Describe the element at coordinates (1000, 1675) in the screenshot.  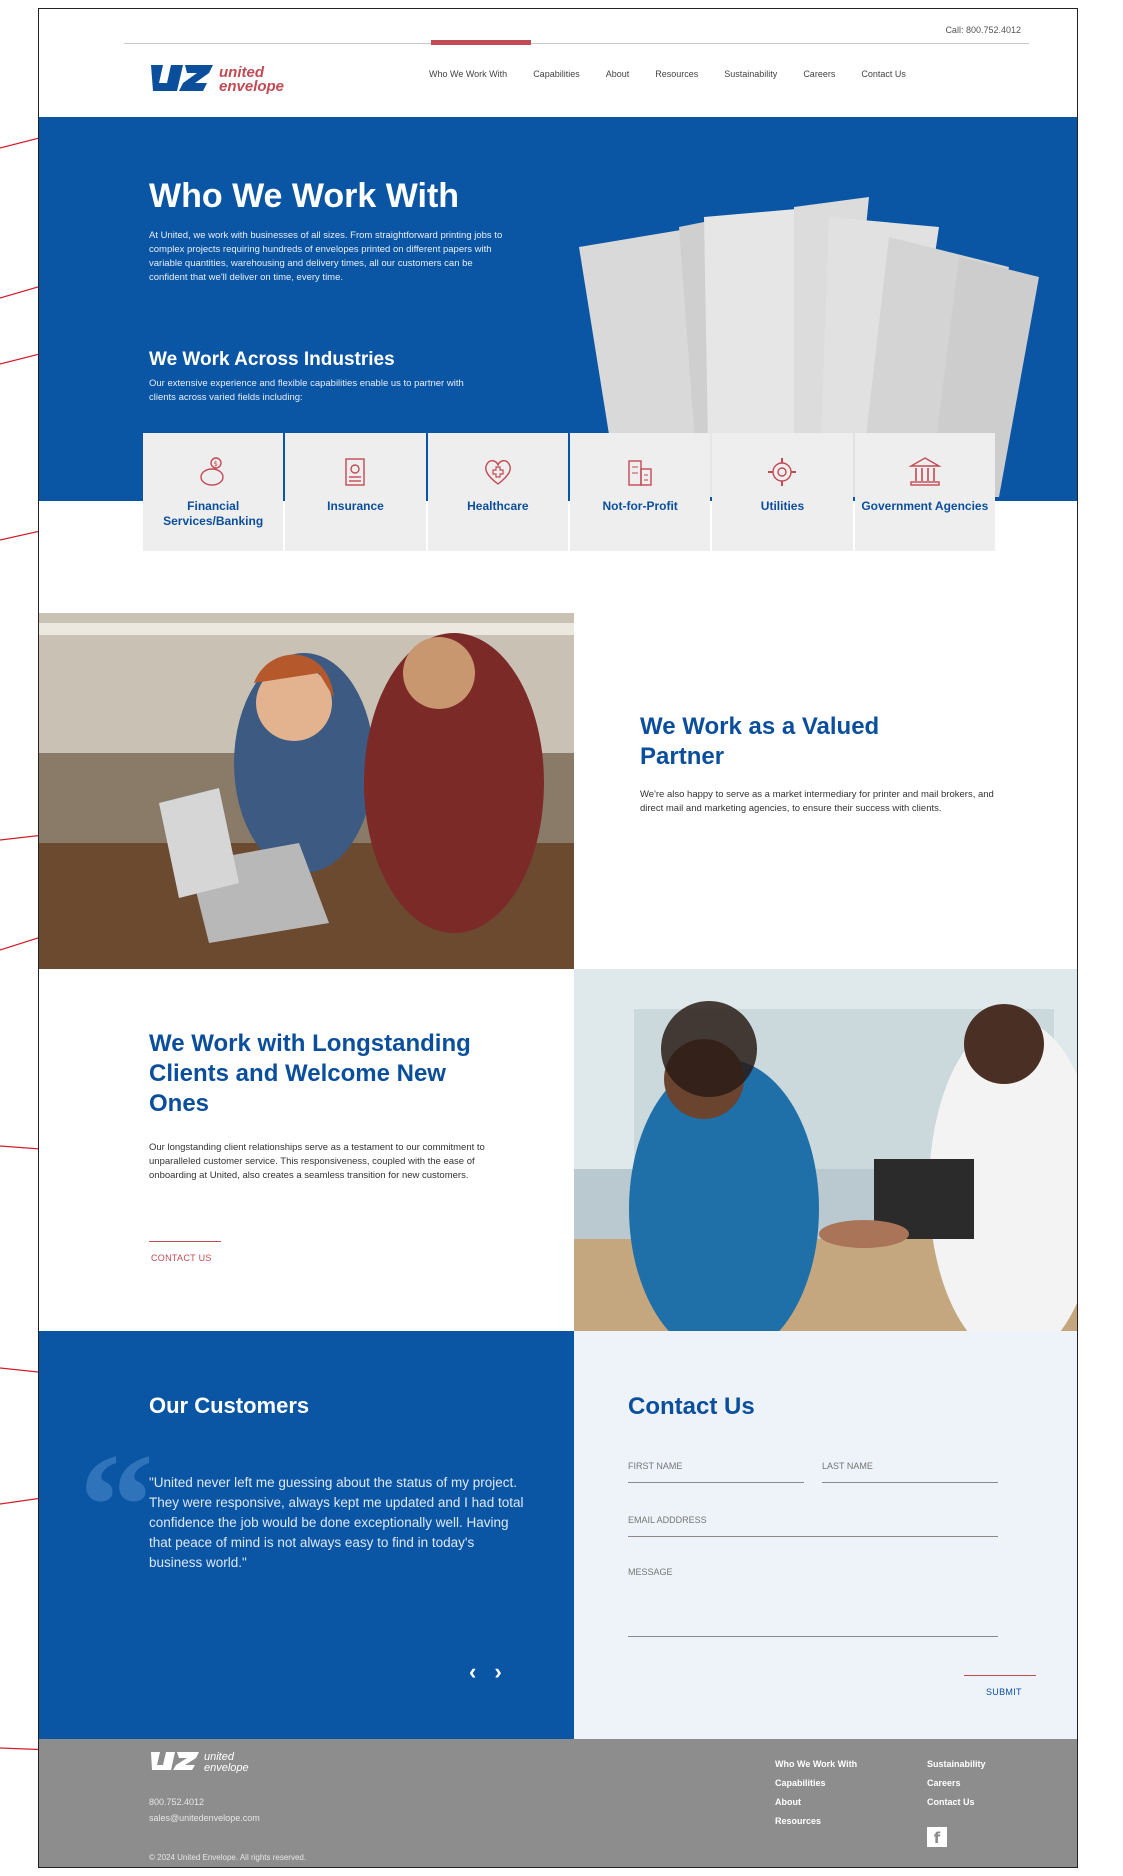
I see `submit-underline` at that location.